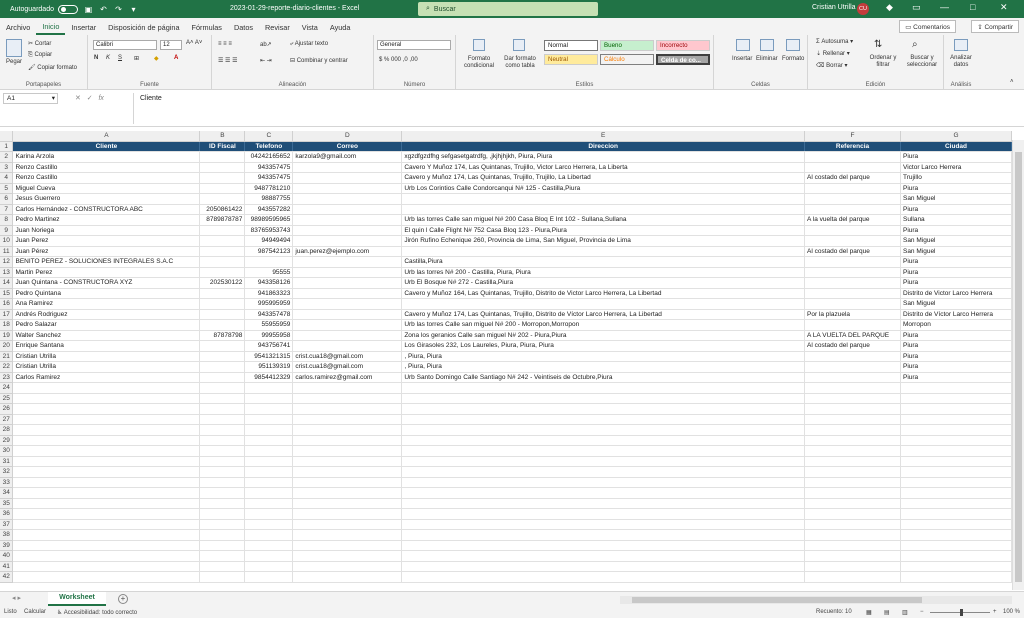 The height and width of the screenshot is (618, 1024). What do you see at coordinates (7, 230) in the screenshot?
I see `row-header: 9` at bounding box center [7, 230].